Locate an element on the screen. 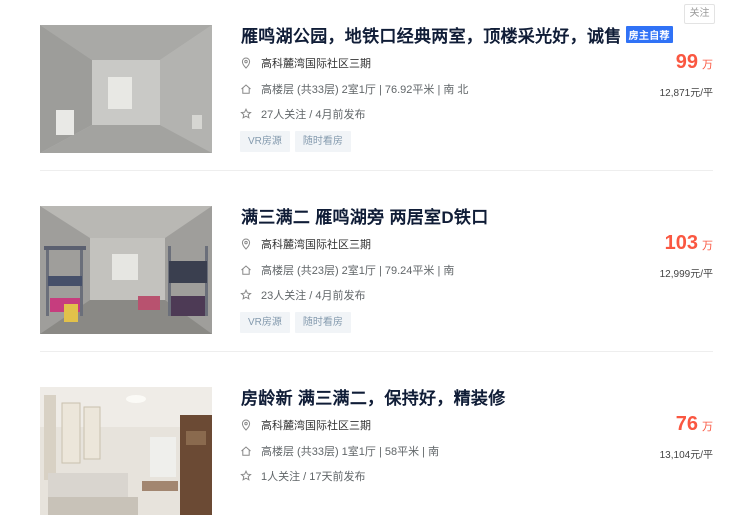 The height and width of the screenshot is (532, 740). house-info-row: 高楼层 (共33层) 2室1厅 | 76.92平米 | 南 北 is located at coordinates (354, 89).